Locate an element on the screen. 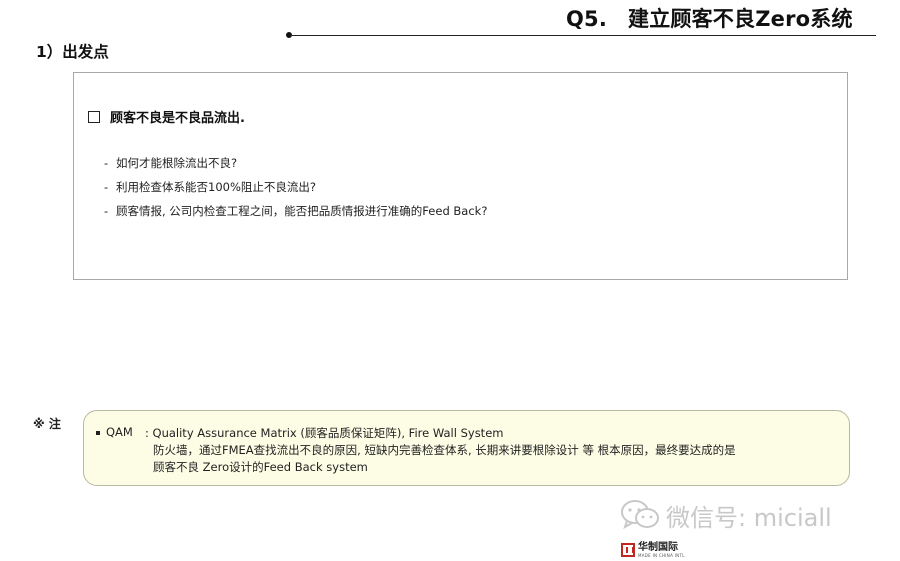 The image size is (900, 561). box-heading: 顾客不良是不良品流出. is located at coordinates (166, 116).